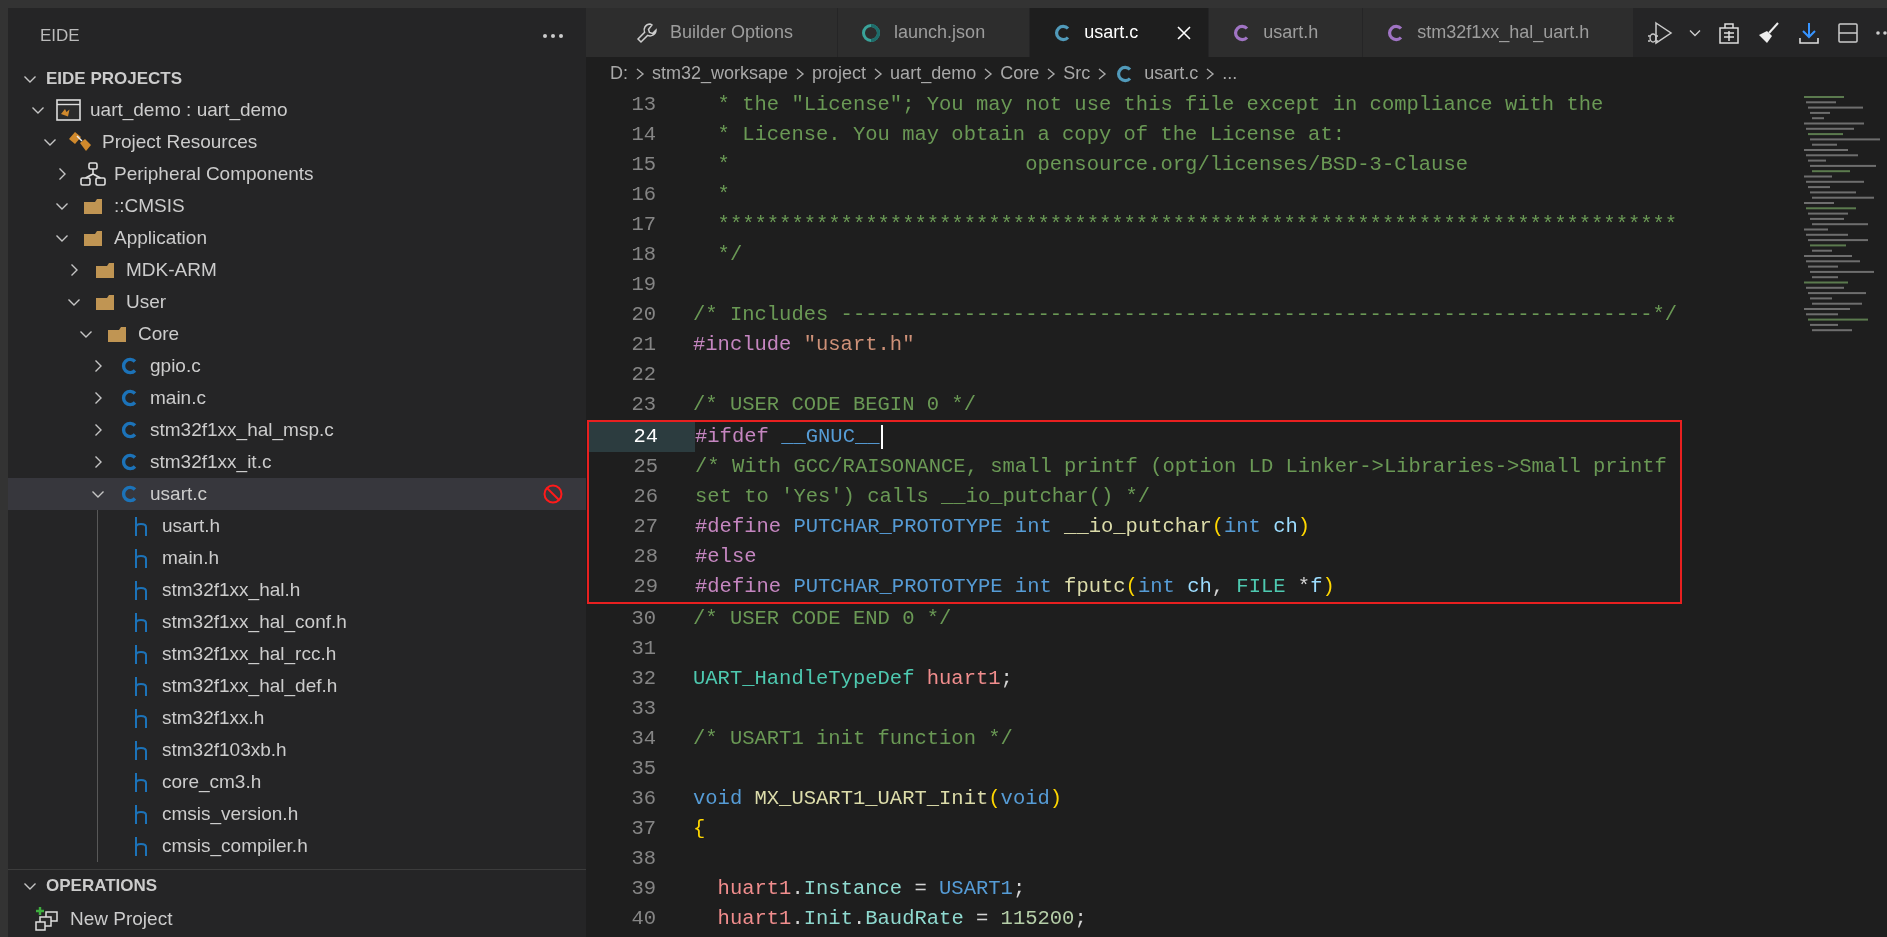 This screenshot has height=937, width=1887. I want to click on line-number: 25, so click(645, 467).